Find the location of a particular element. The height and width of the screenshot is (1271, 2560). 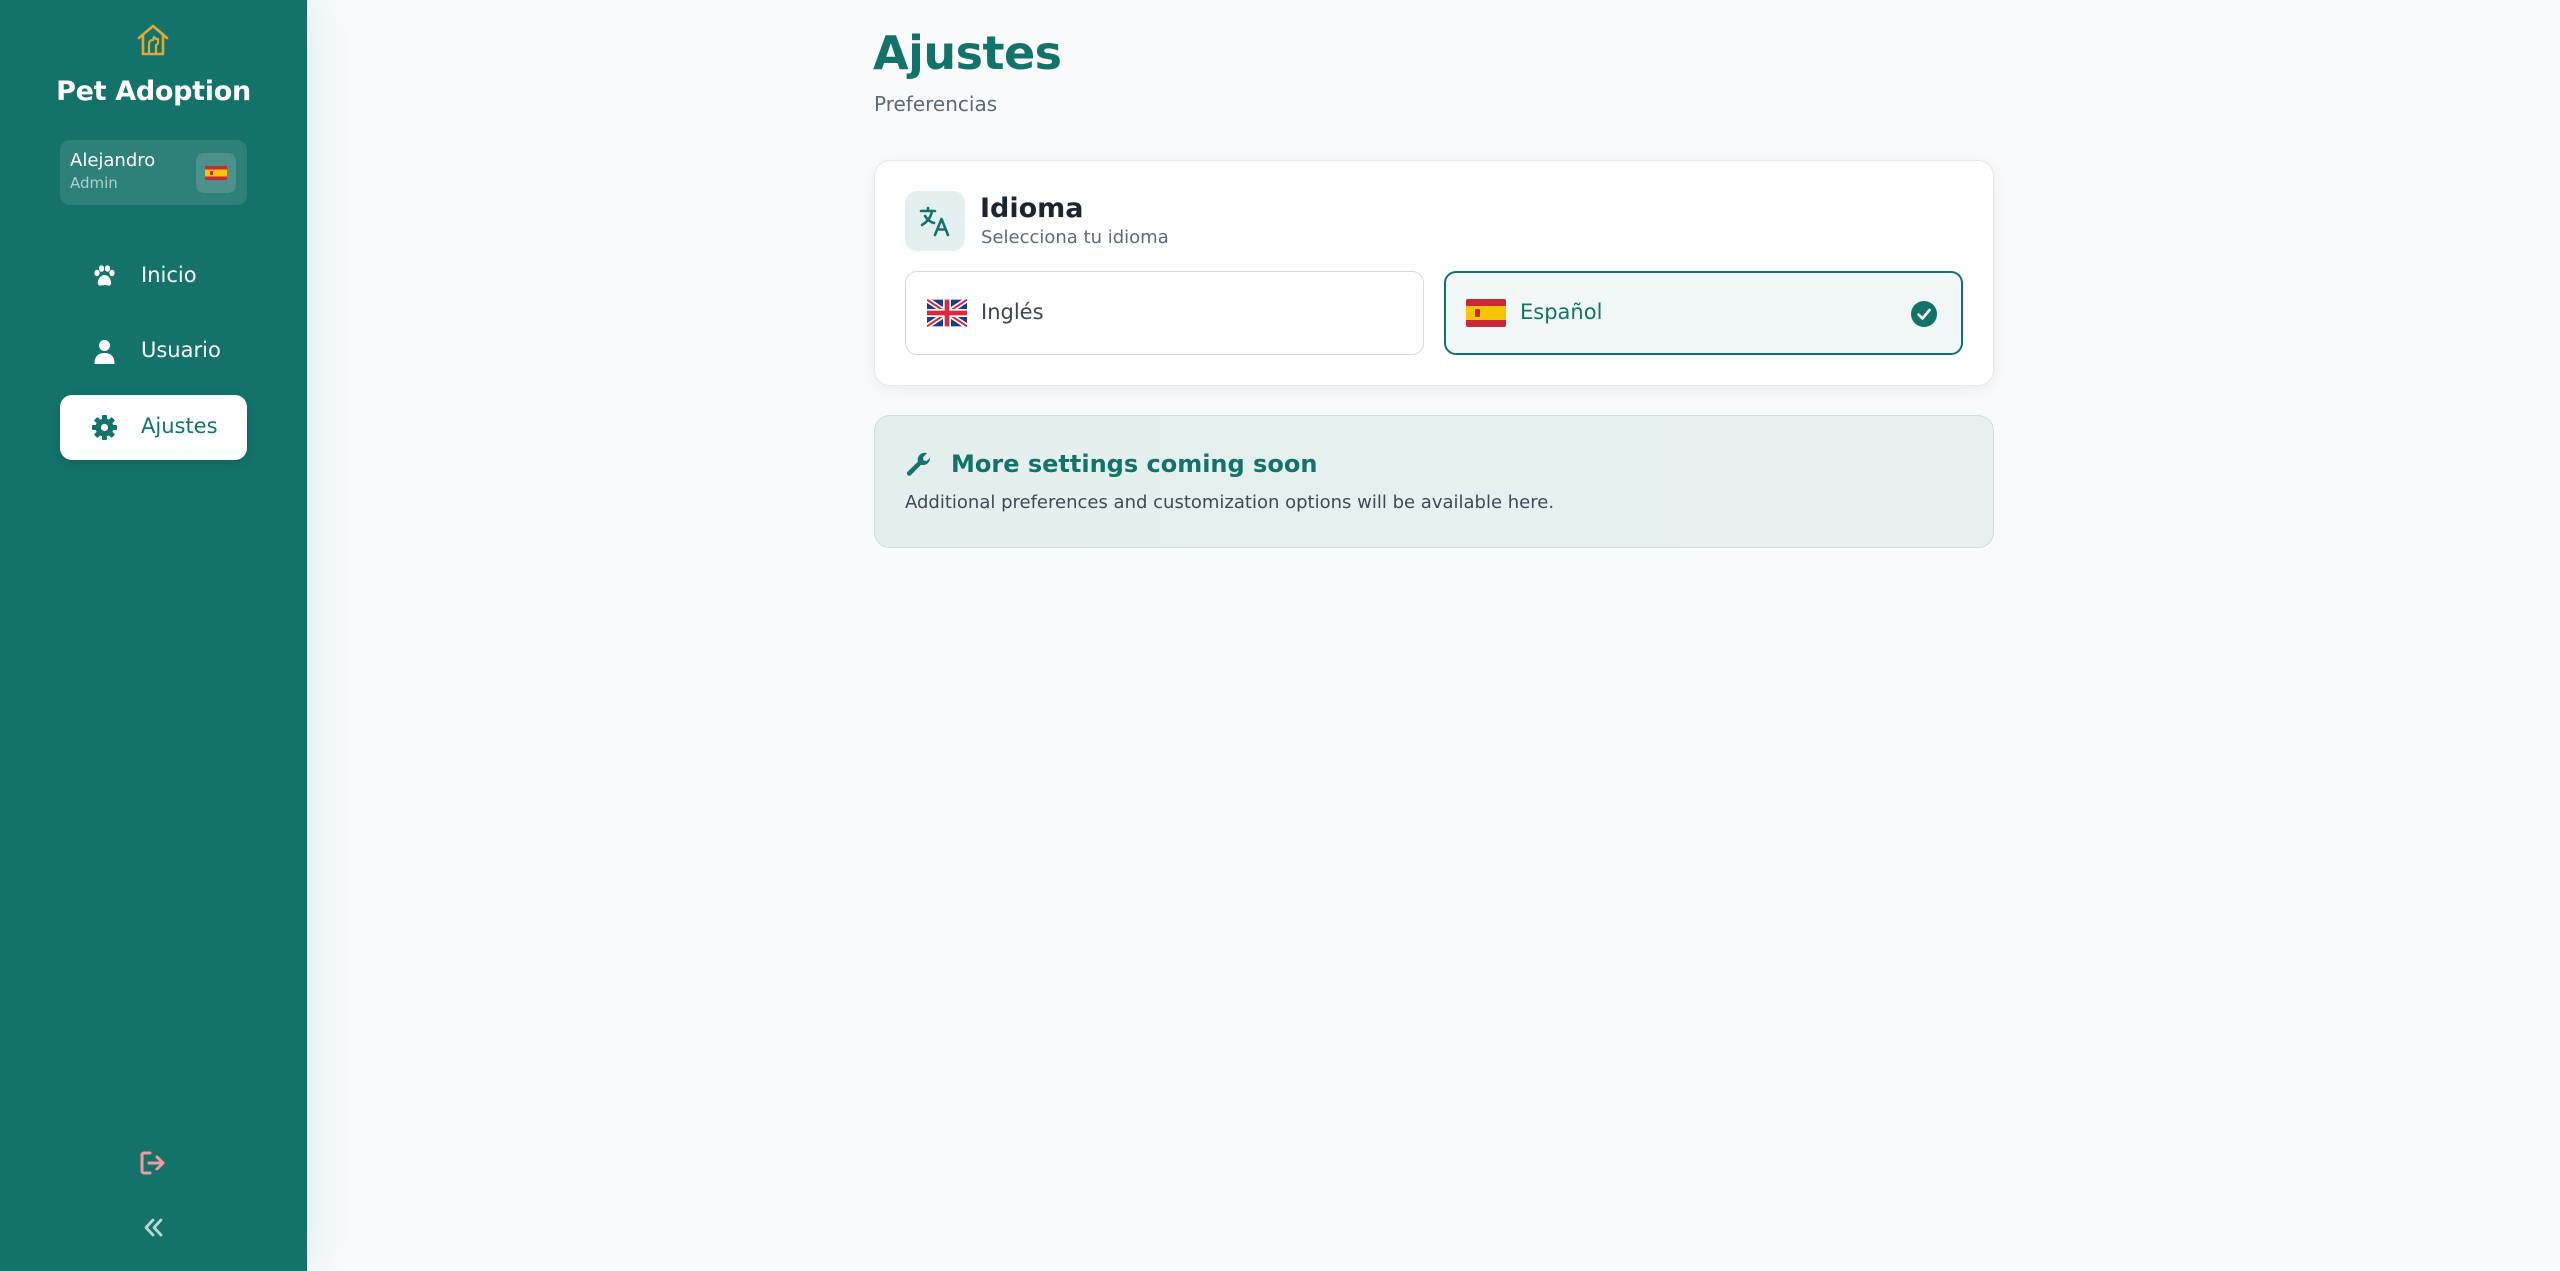

language-option-label: Español is located at coordinates (1561, 312).